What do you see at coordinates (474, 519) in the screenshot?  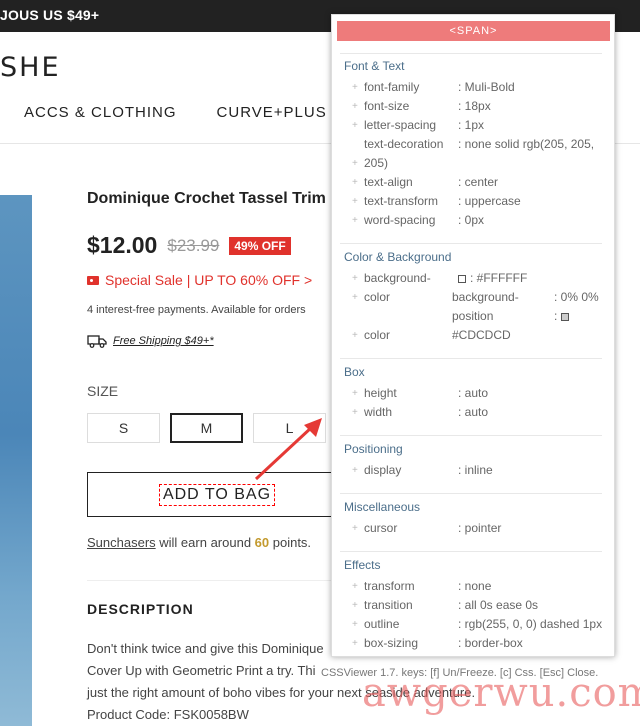 I see `cssviewer-section-misc: Miscellaneous + cursor: pointer` at bounding box center [474, 519].